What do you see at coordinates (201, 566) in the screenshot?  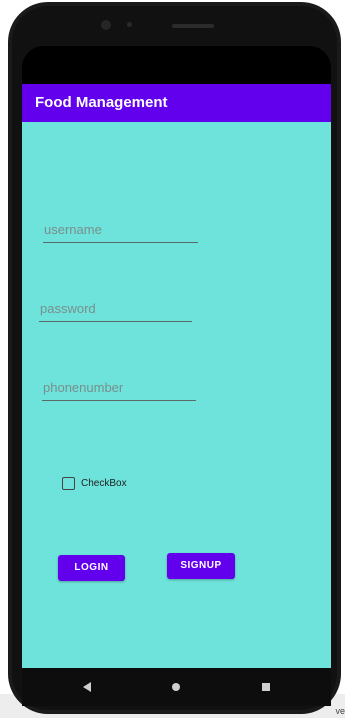 I see `signup-button: SIGNUP` at bounding box center [201, 566].